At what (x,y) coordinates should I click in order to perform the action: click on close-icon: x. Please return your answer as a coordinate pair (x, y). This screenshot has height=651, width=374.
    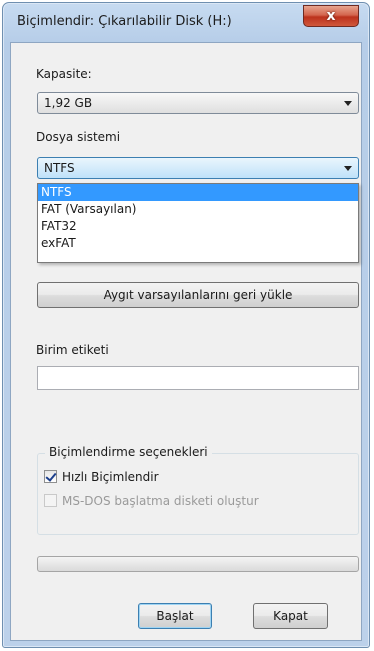
    Looking at the image, I should click on (331, 16).